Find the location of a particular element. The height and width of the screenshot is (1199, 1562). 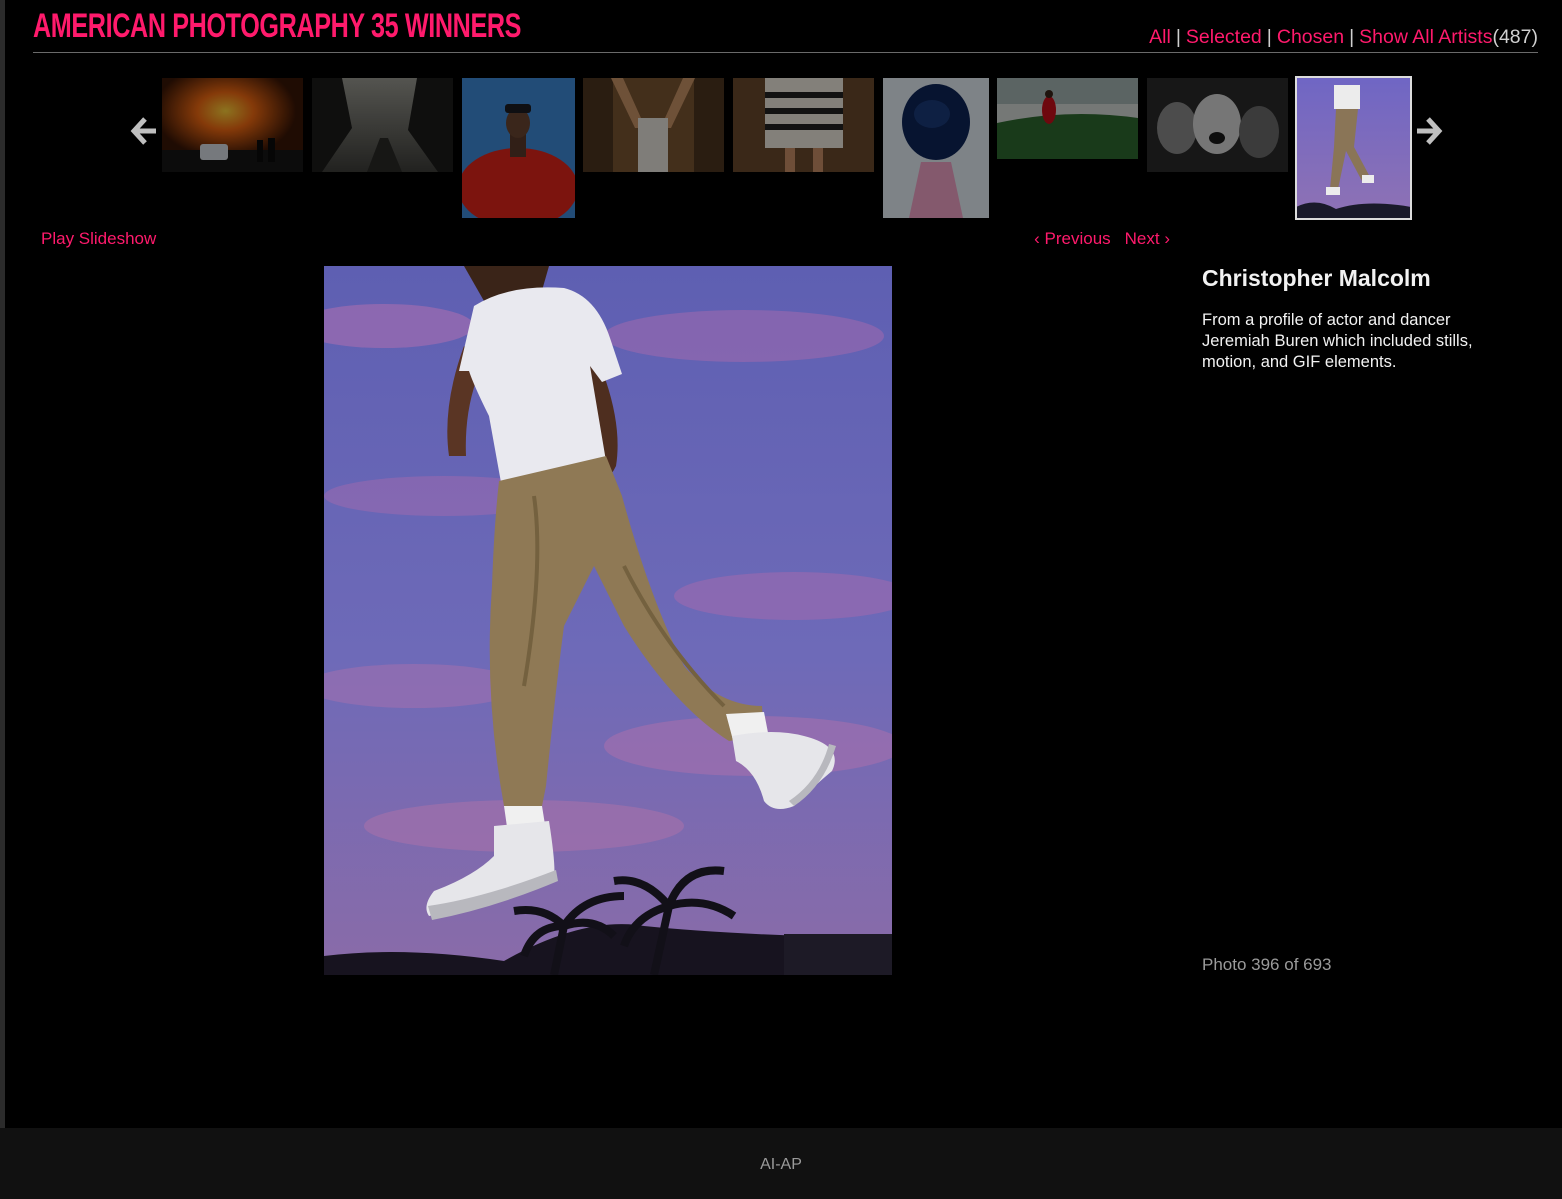

arrow-left-icon is located at coordinates (143, 131).